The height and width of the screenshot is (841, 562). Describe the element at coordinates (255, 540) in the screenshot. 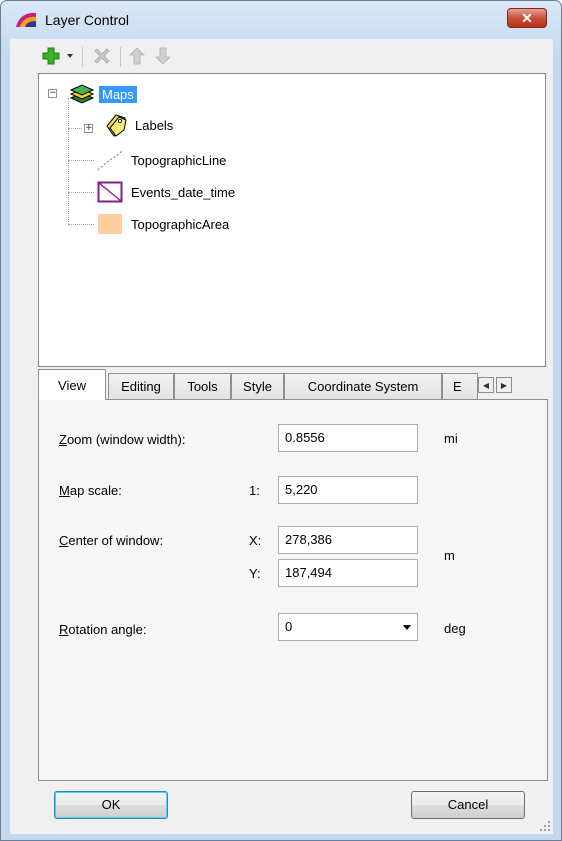

I see `center-x-prefix: X:` at that location.